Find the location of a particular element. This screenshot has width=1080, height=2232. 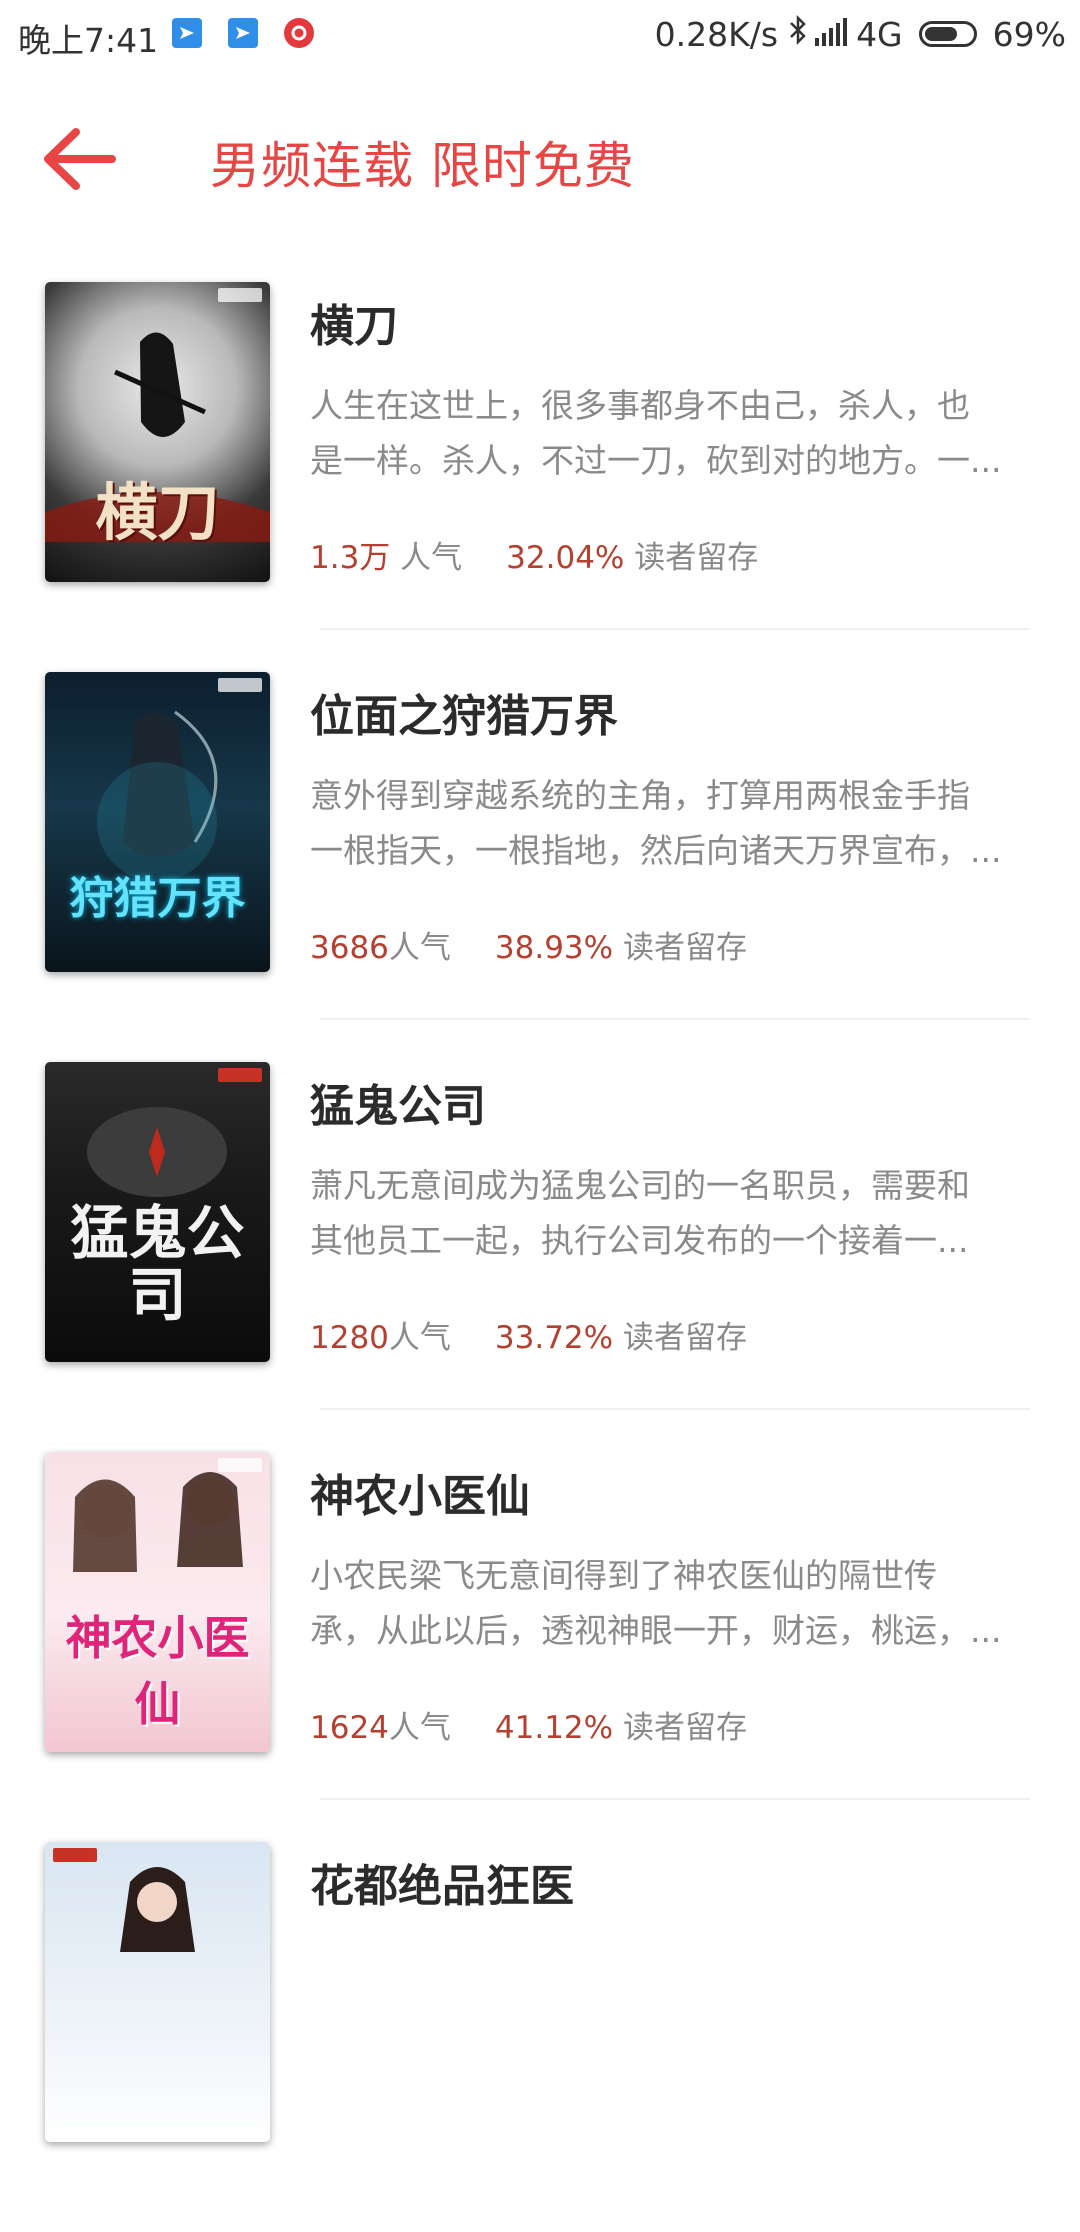

network-speed: 0.28K/s is located at coordinates (716, 34).